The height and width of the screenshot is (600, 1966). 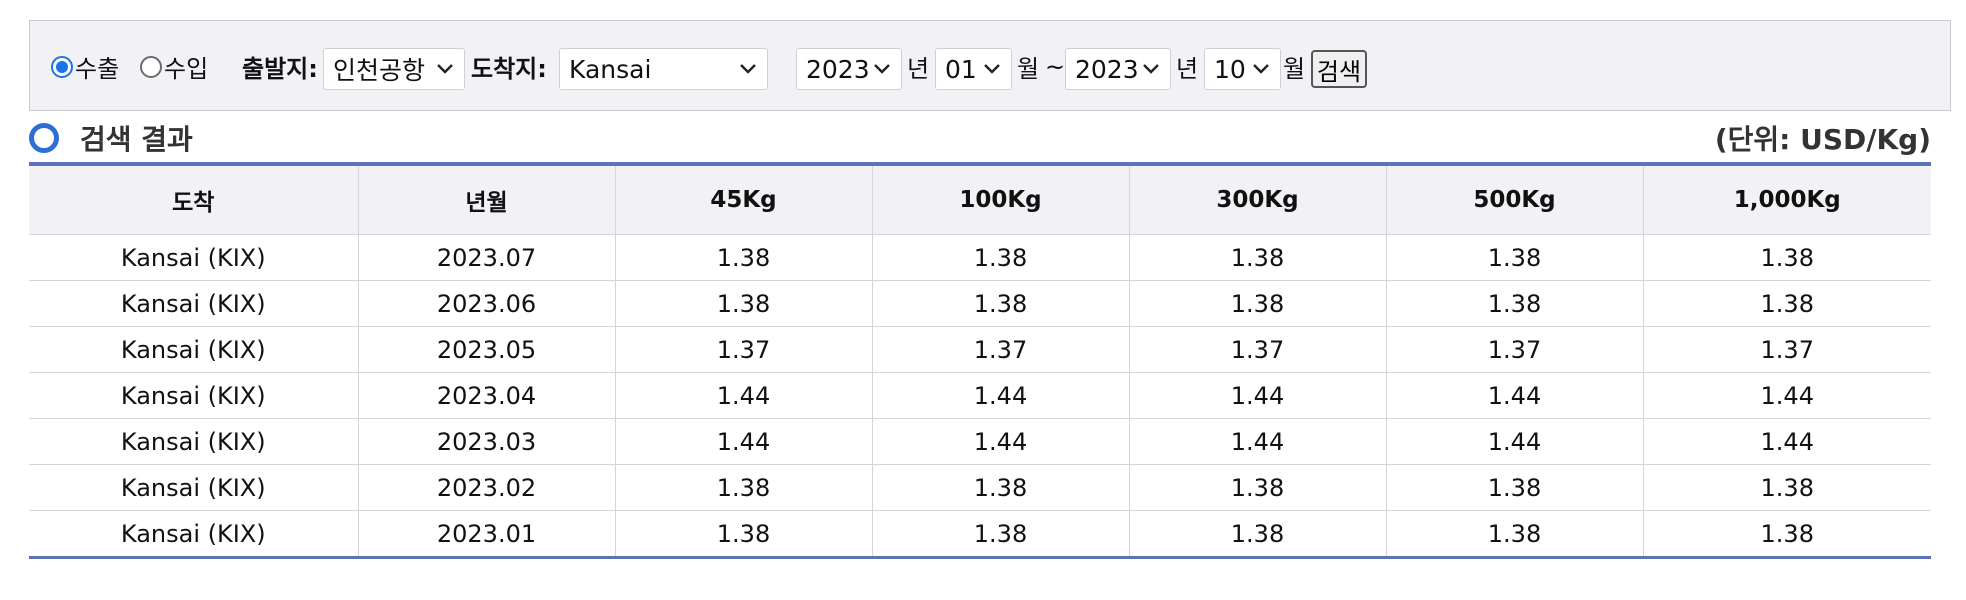 What do you see at coordinates (44, 138) in the screenshot?
I see `circle-icon` at bounding box center [44, 138].